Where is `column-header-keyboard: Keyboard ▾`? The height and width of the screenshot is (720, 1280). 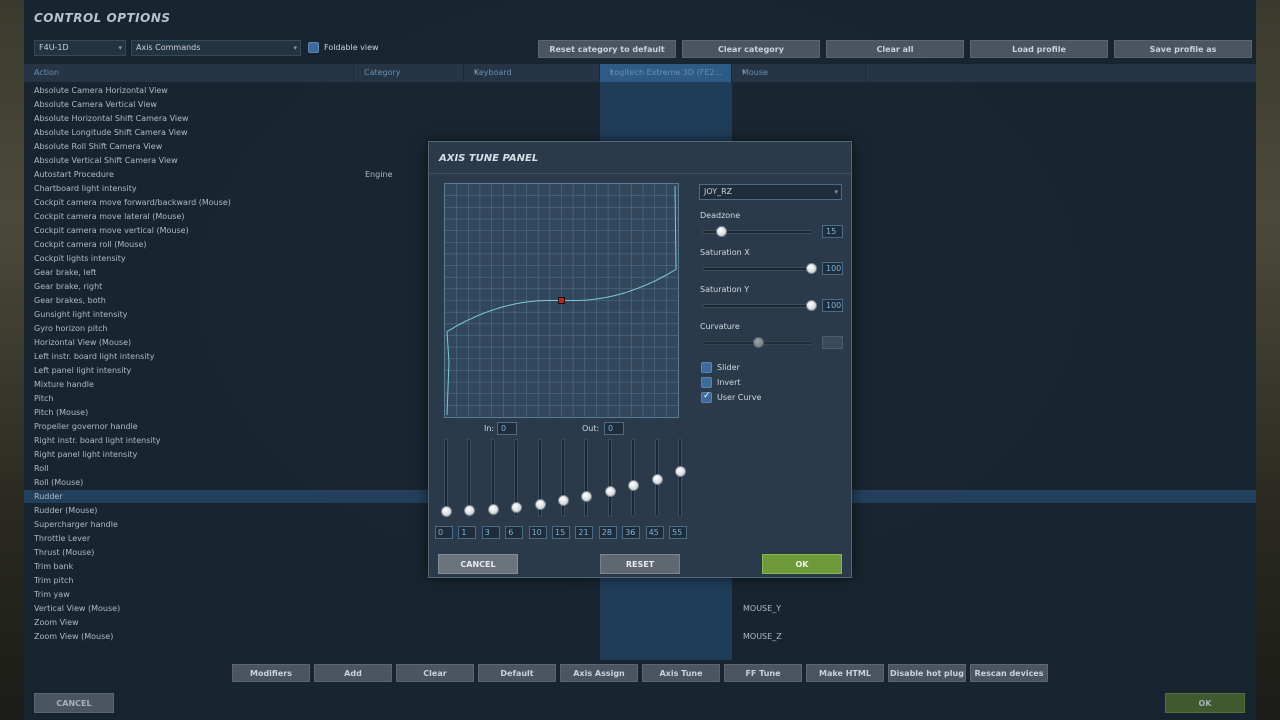
column-header-keyboard: Keyboard ▾ is located at coordinates (532, 73).